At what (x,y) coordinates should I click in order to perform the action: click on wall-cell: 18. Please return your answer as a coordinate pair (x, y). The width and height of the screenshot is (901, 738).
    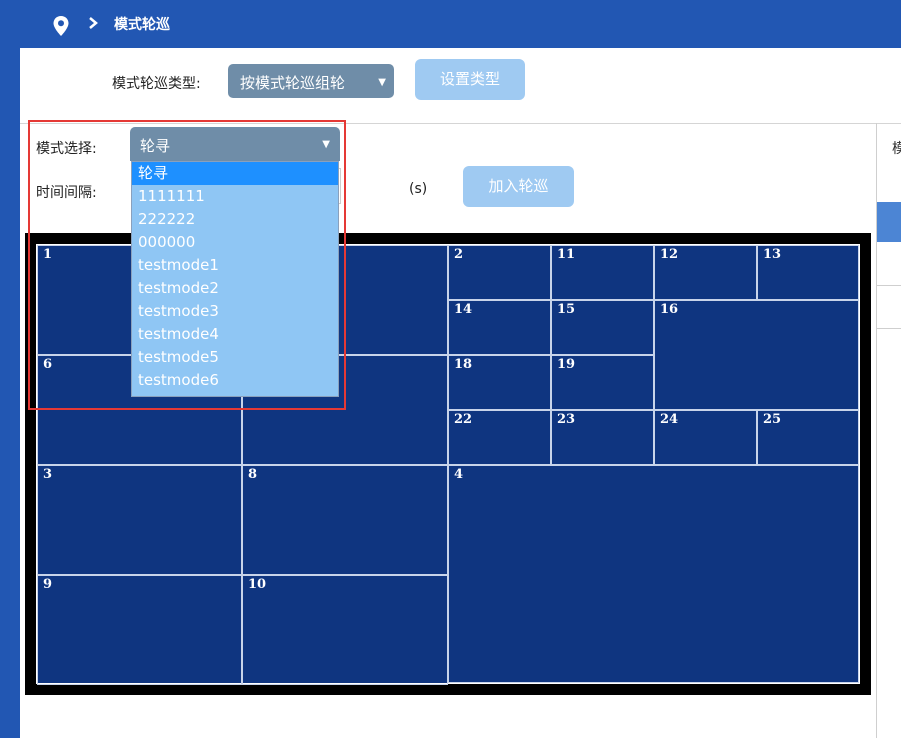
    Looking at the image, I should click on (499, 382).